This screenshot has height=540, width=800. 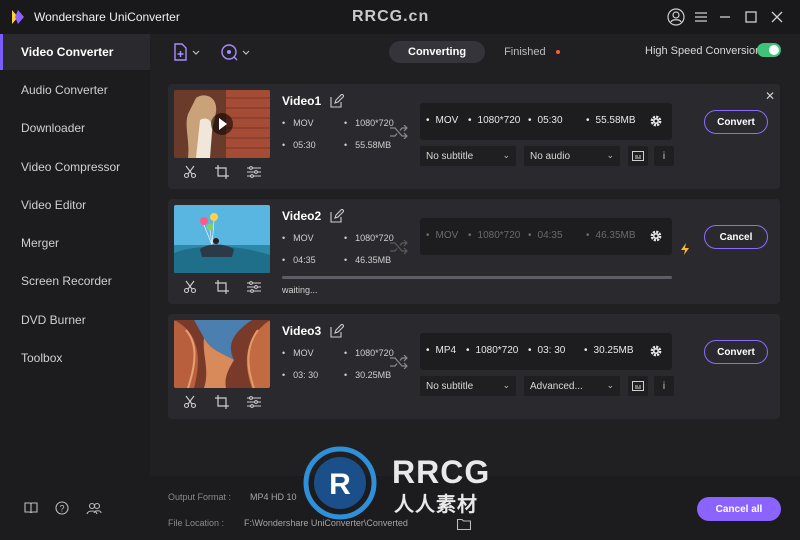 I want to click on tab-finished: Finished, so click(x=532, y=52).